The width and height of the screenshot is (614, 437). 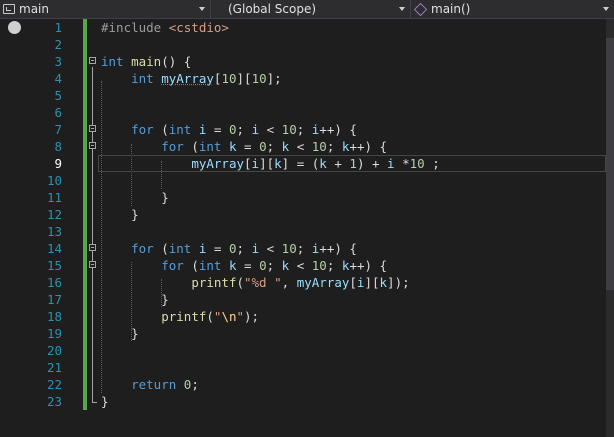 What do you see at coordinates (9, 9) in the screenshot?
I see `project-icon` at bounding box center [9, 9].